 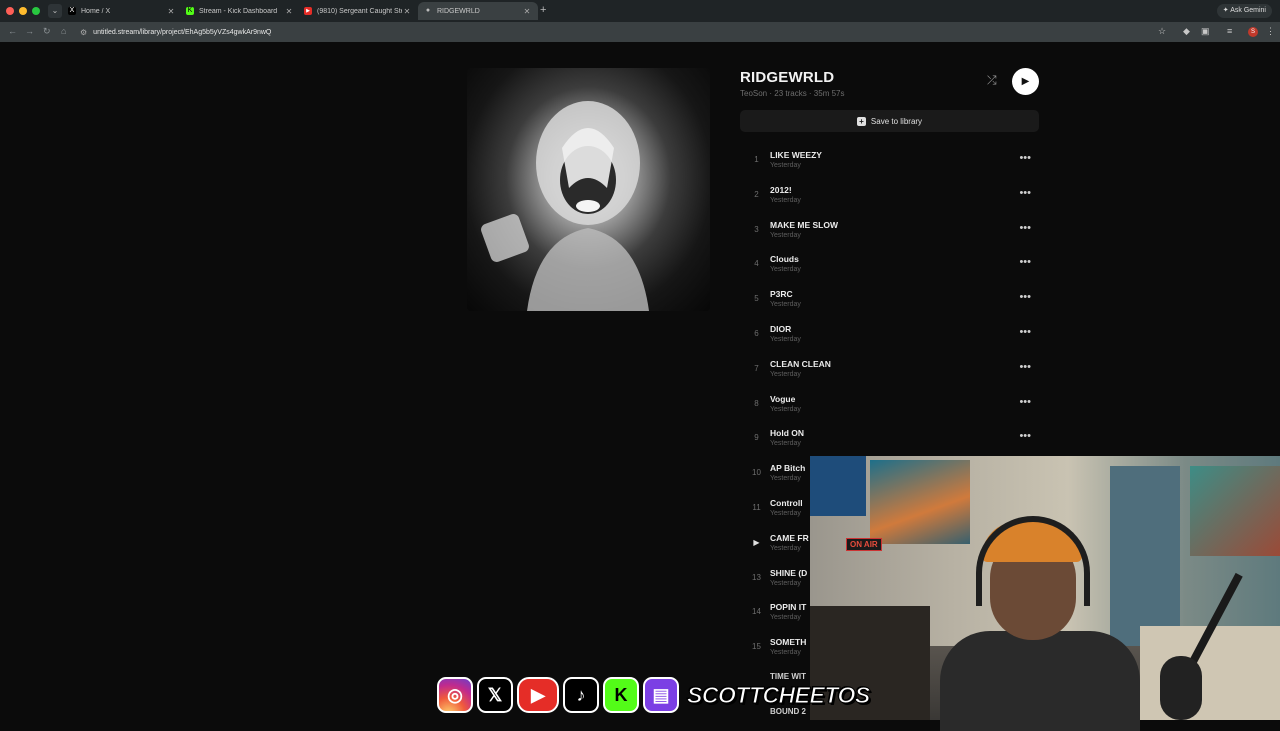 I want to click on twitch-icon: ▤, so click(x=661, y=695).